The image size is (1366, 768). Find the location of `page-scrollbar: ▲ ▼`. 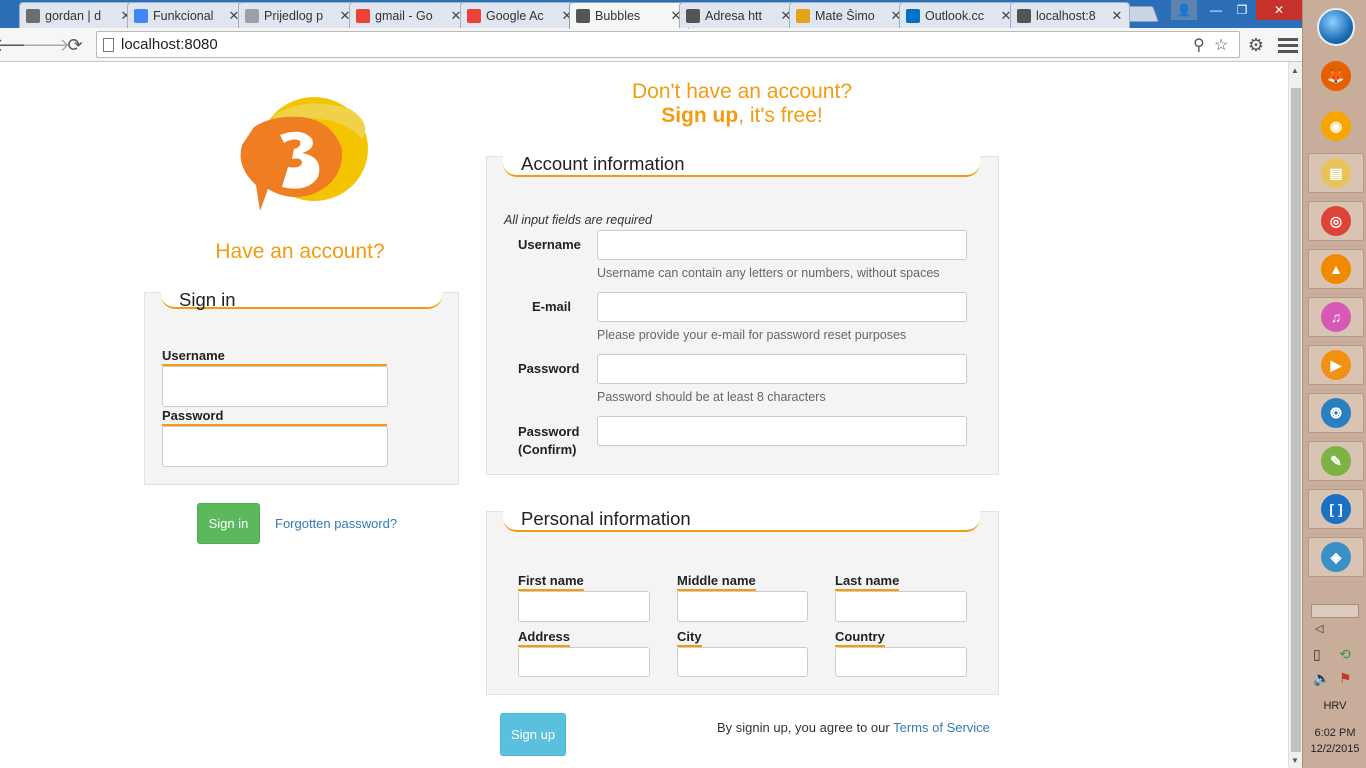

page-scrollbar: ▲ ▼ is located at coordinates (1295, 415).